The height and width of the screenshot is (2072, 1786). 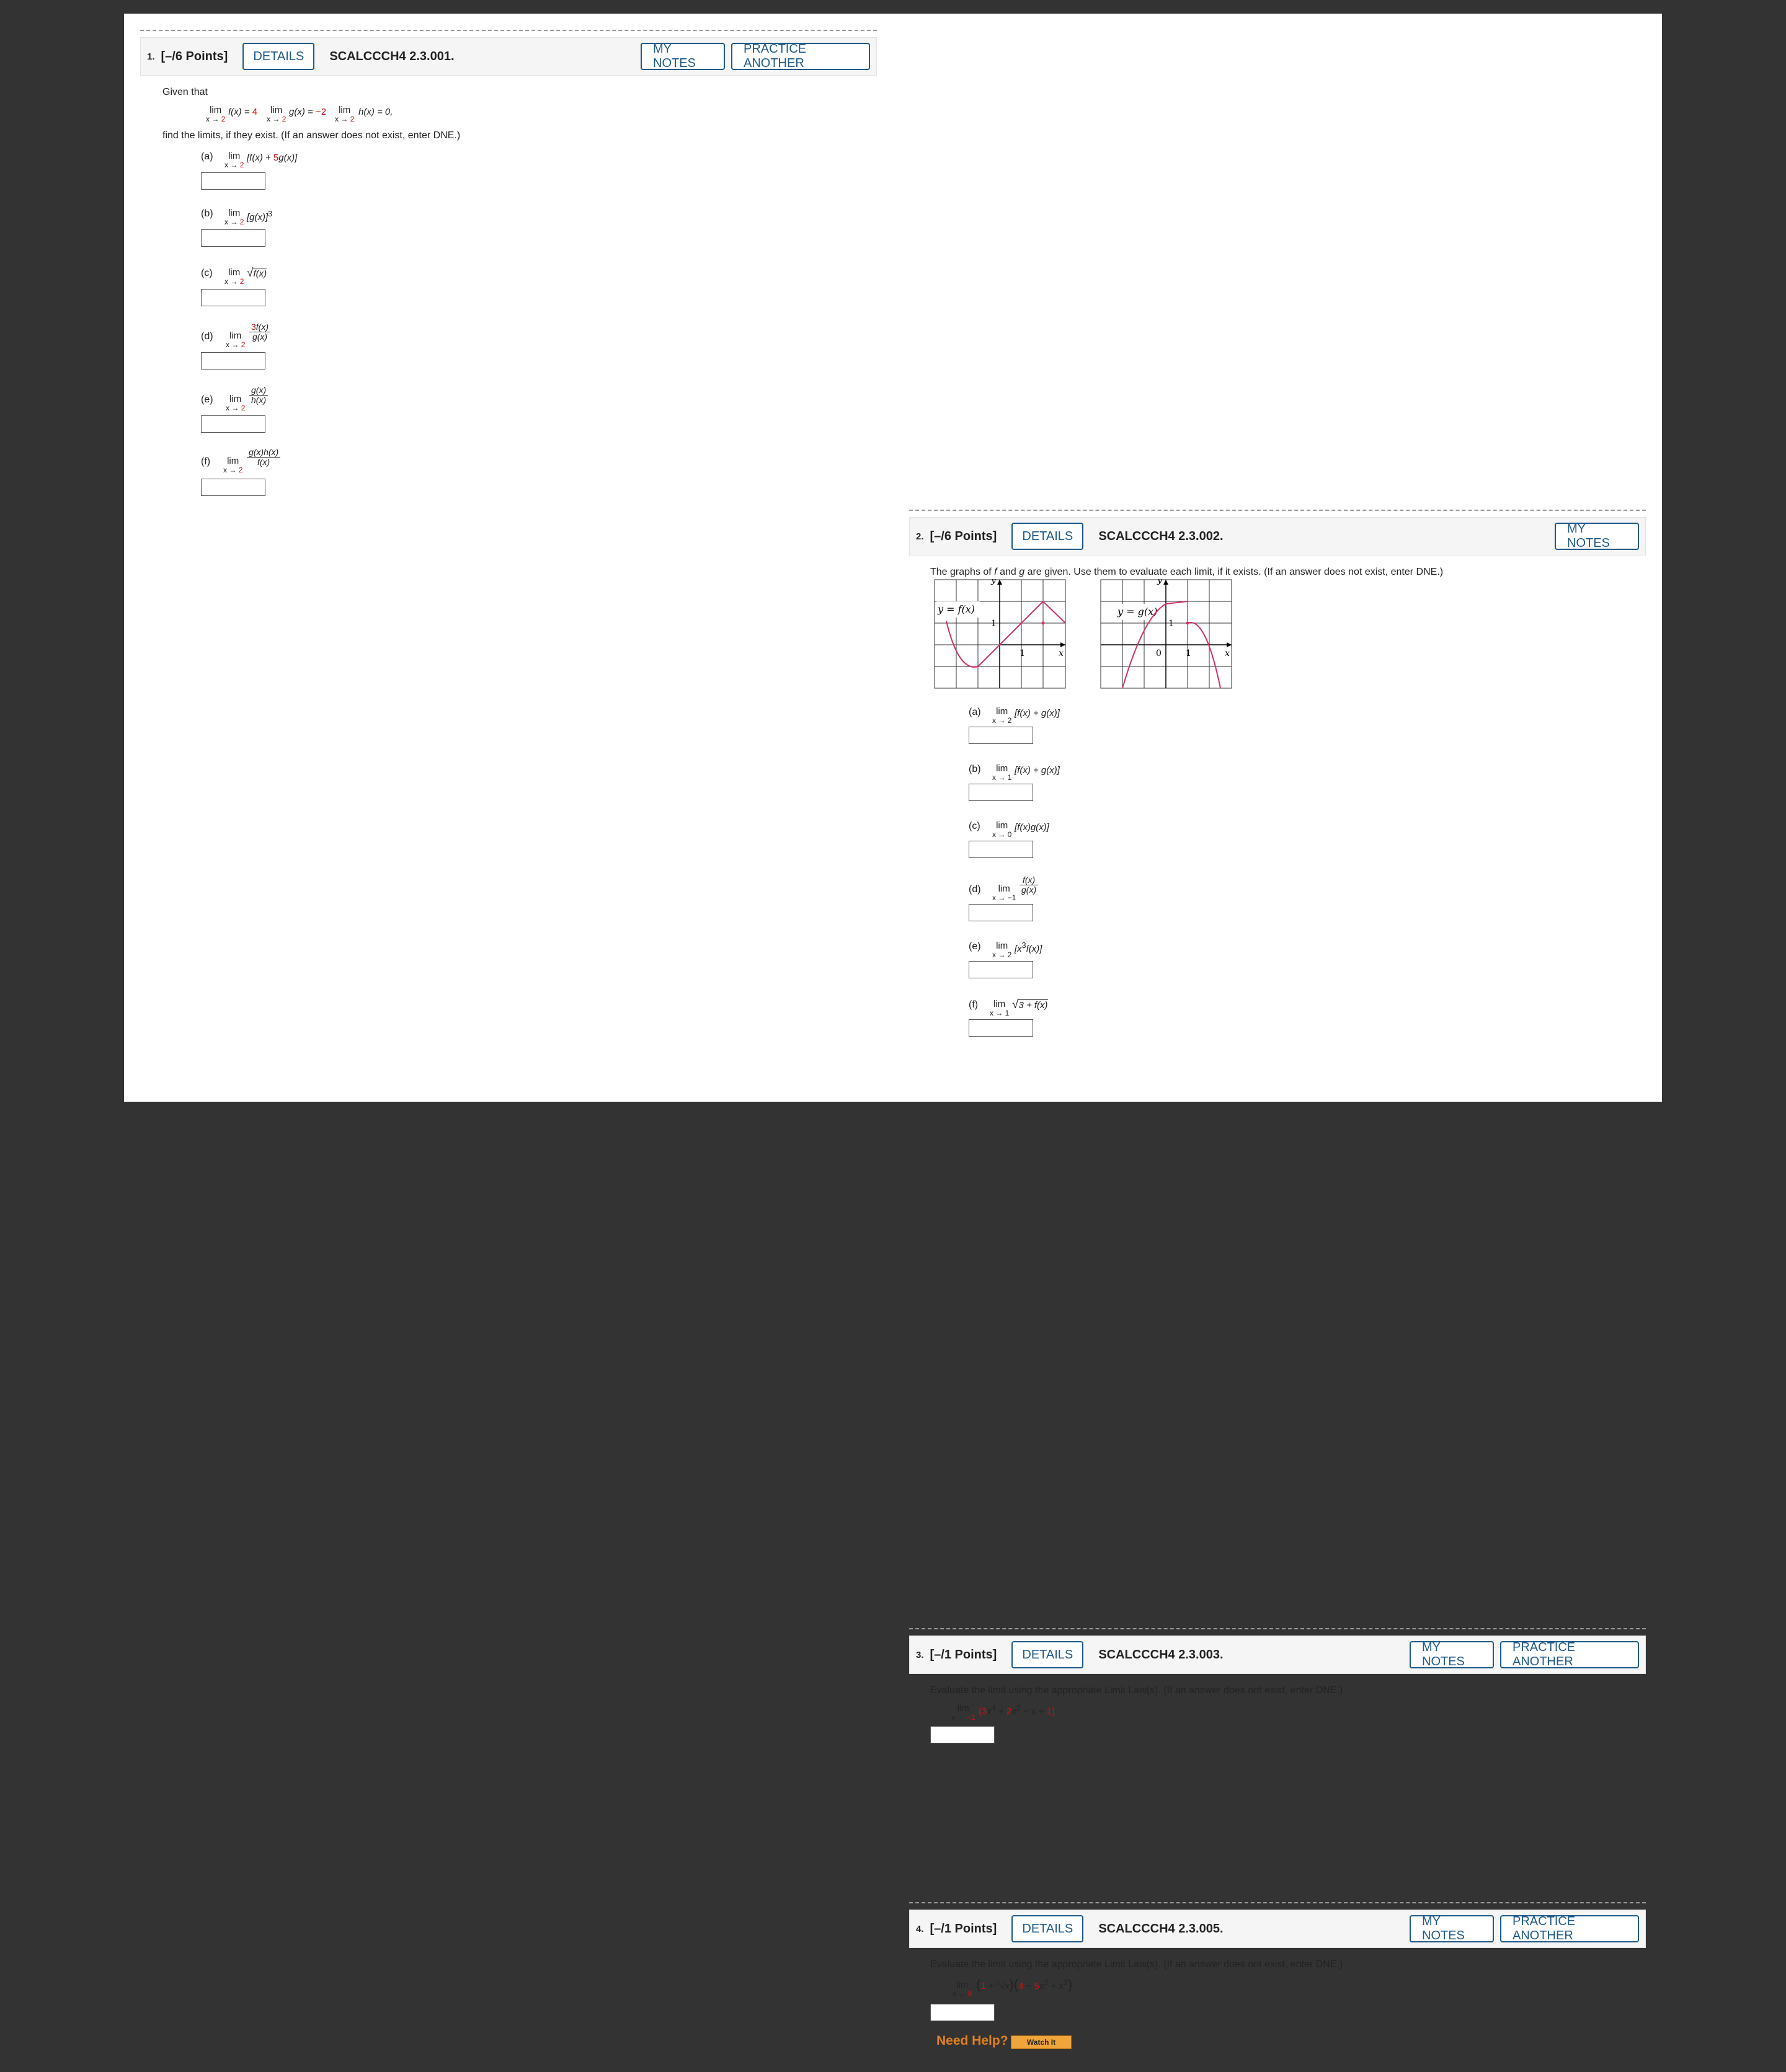 I want to click on limit-expr: (1 + 3√x)(4 − 5x2 + x3), so click(x=1024, y=1985).